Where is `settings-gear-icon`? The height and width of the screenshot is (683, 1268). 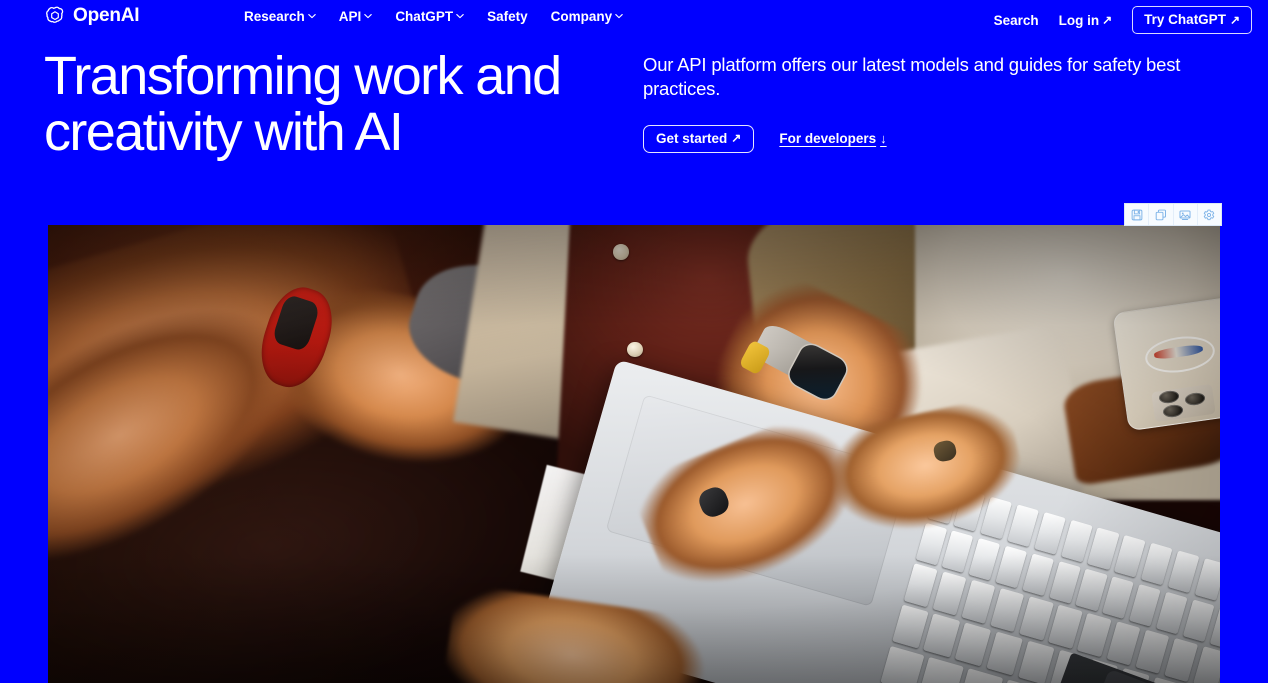
settings-gear-icon is located at coordinates (1209, 215).